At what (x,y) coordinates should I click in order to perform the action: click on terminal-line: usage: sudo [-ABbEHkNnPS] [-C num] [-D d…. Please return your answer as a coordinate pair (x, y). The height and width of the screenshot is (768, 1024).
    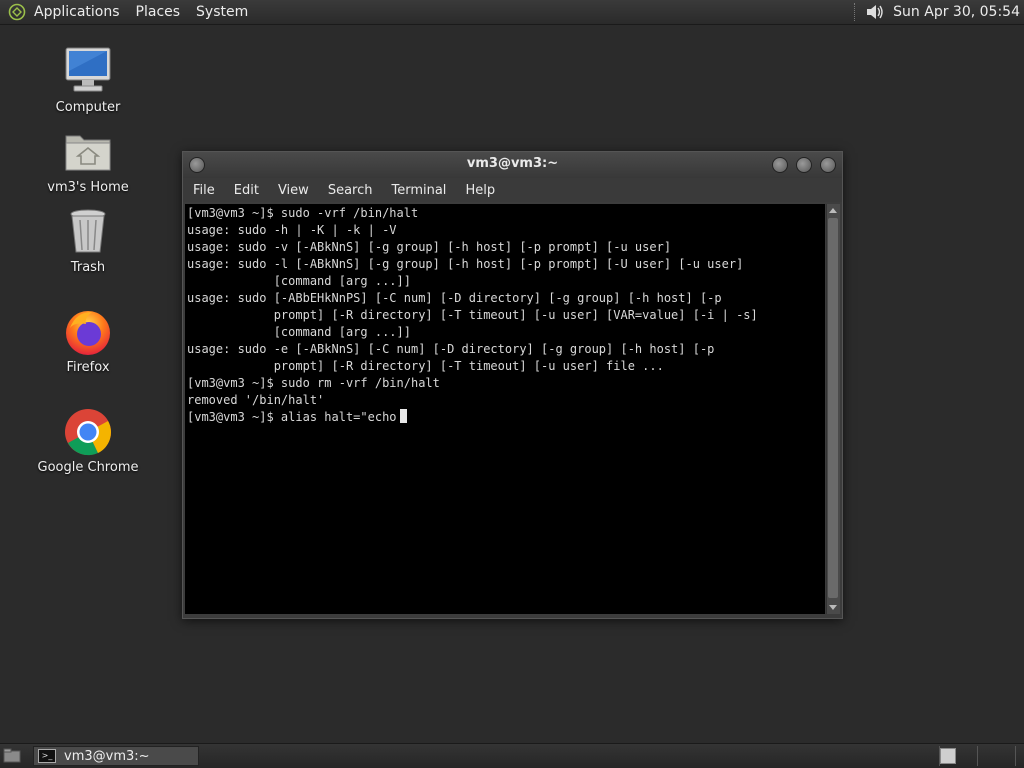
    Looking at the image, I should click on (454, 298).